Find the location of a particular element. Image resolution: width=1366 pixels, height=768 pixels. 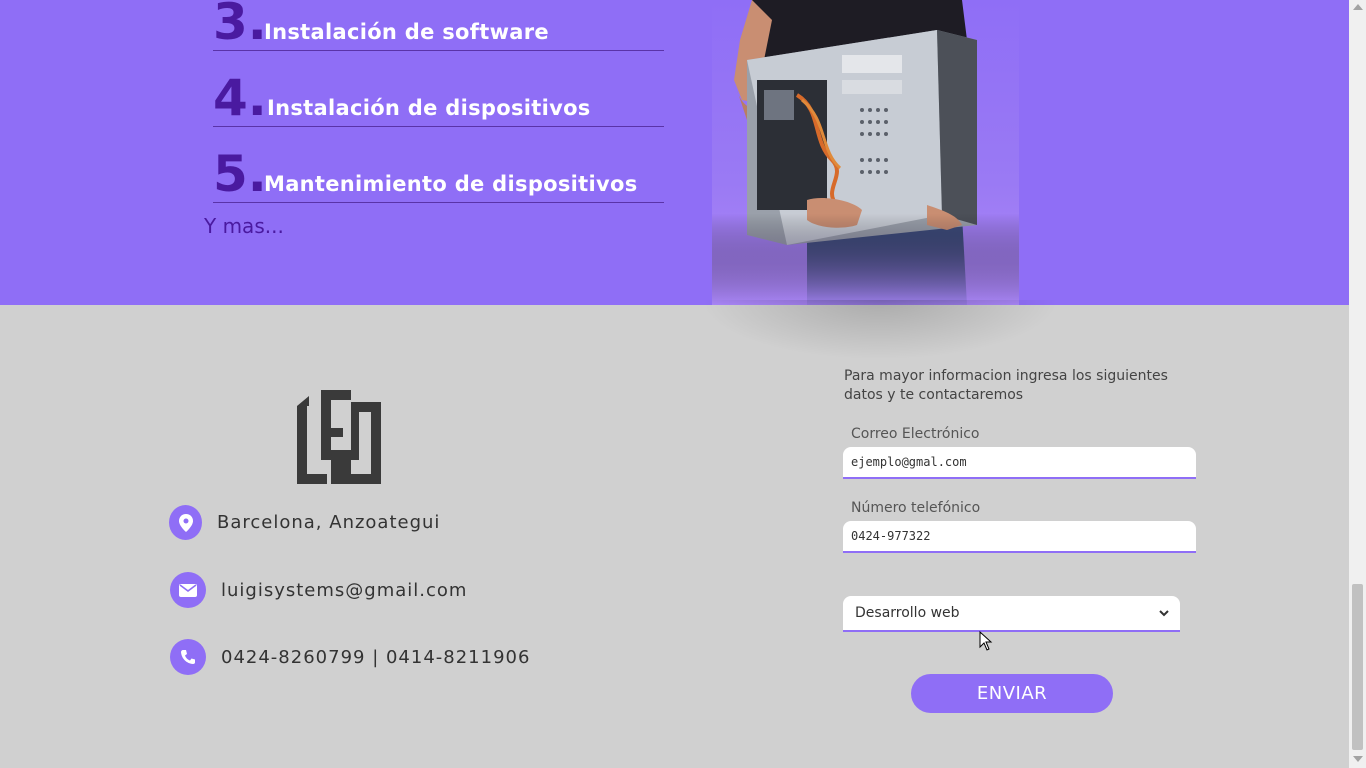

mouse-cursor-icon is located at coordinates (986, 641).